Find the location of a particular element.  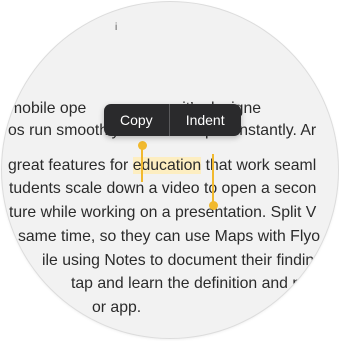

copy-button: Copy is located at coordinates (136, 120).